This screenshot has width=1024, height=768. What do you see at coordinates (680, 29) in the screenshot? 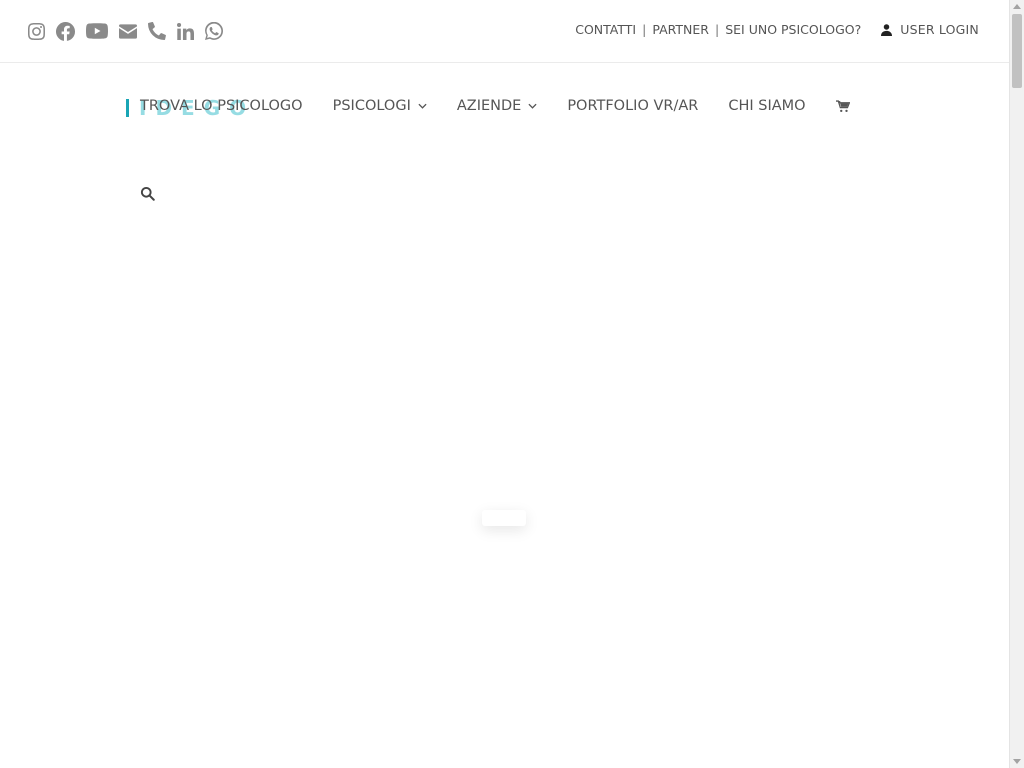
I see `partner-link: PARTNER` at bounding box center [680, 29].